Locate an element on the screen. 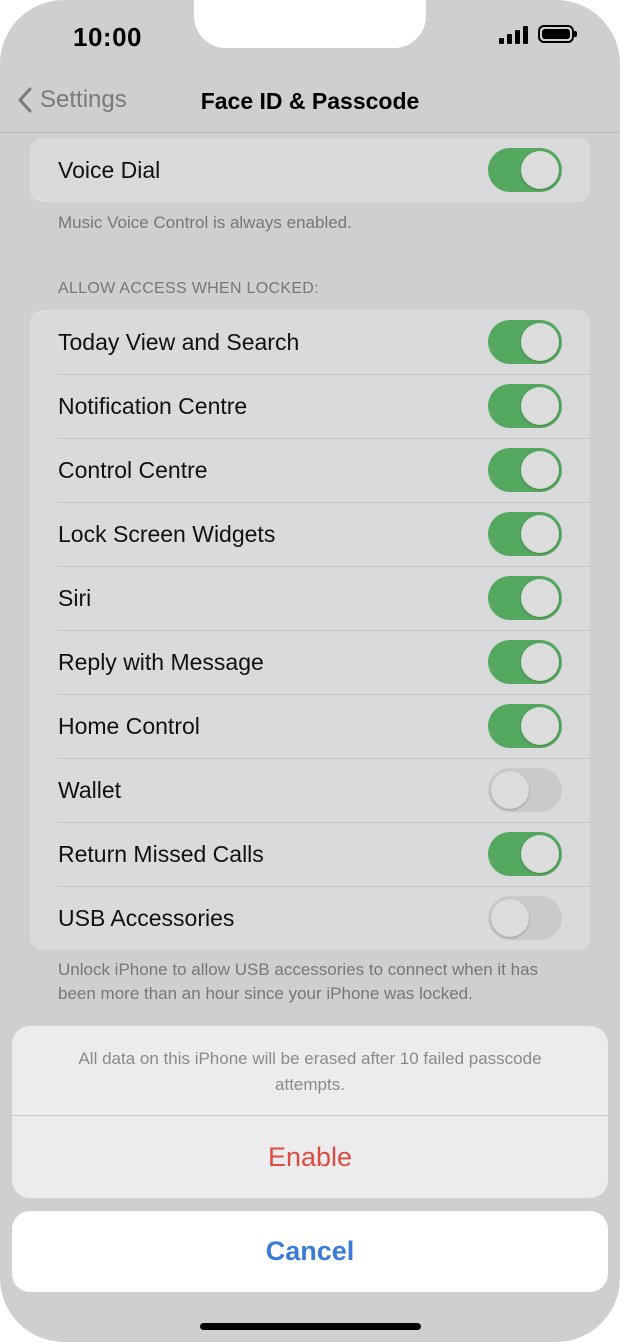  control-centre-toggle is located at coordinates (525, 470).